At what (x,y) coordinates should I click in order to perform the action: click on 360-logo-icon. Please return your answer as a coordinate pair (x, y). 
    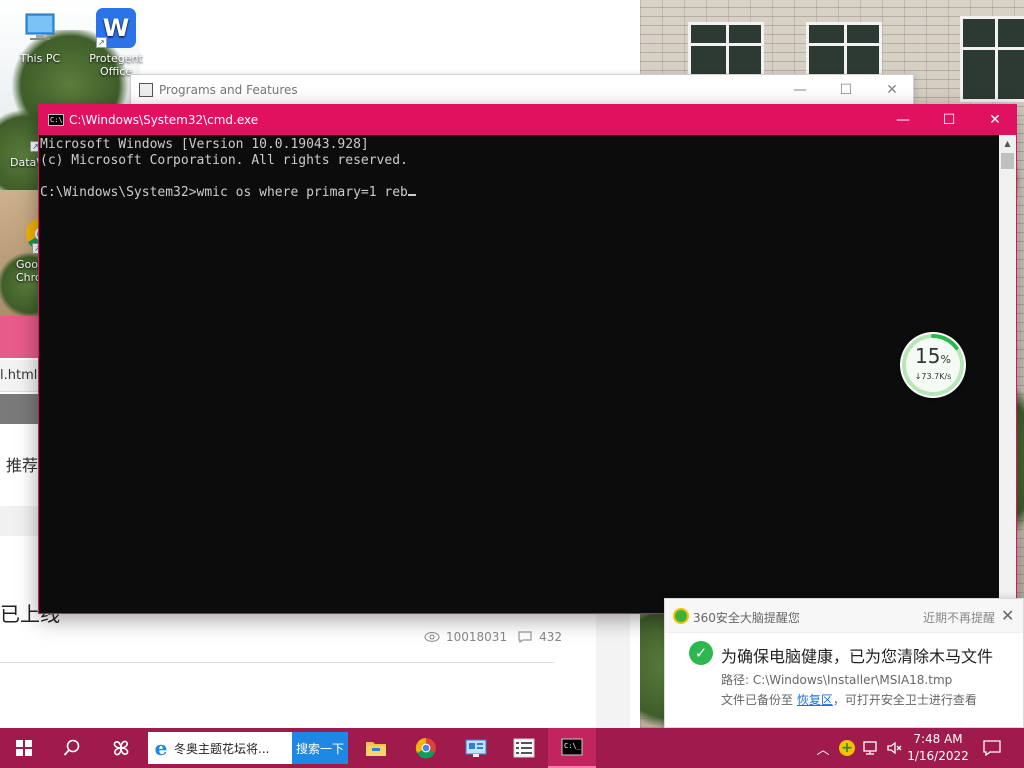
    Looking at the image, I should click on (681, 616).